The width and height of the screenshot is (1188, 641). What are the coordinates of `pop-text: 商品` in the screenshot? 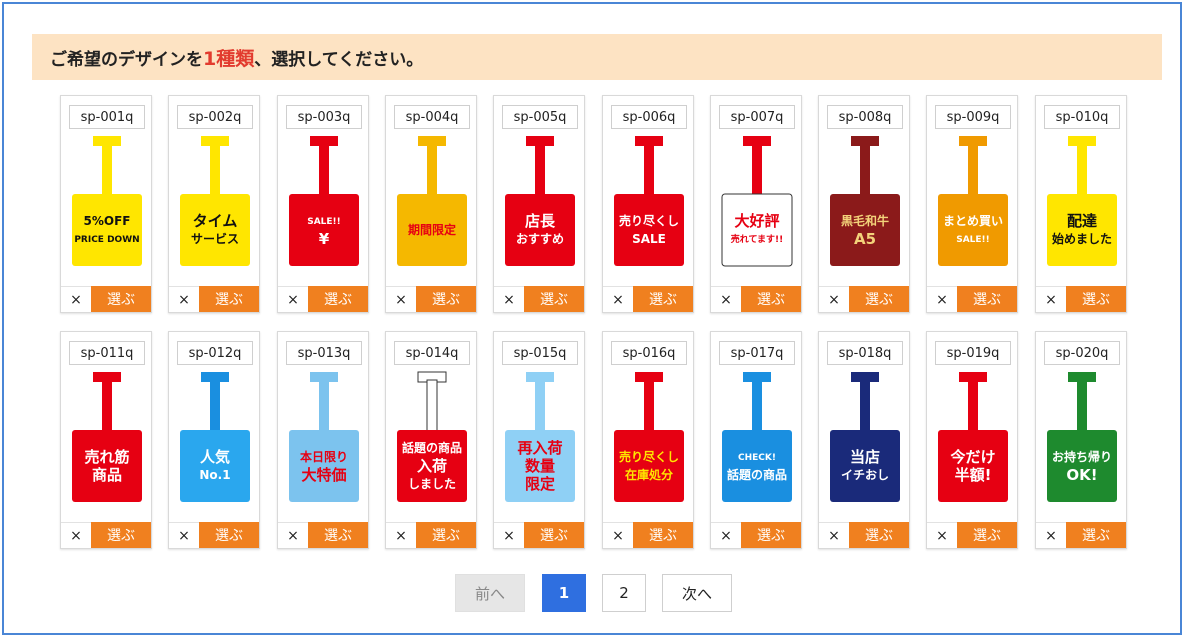 It's located at (107, 475).